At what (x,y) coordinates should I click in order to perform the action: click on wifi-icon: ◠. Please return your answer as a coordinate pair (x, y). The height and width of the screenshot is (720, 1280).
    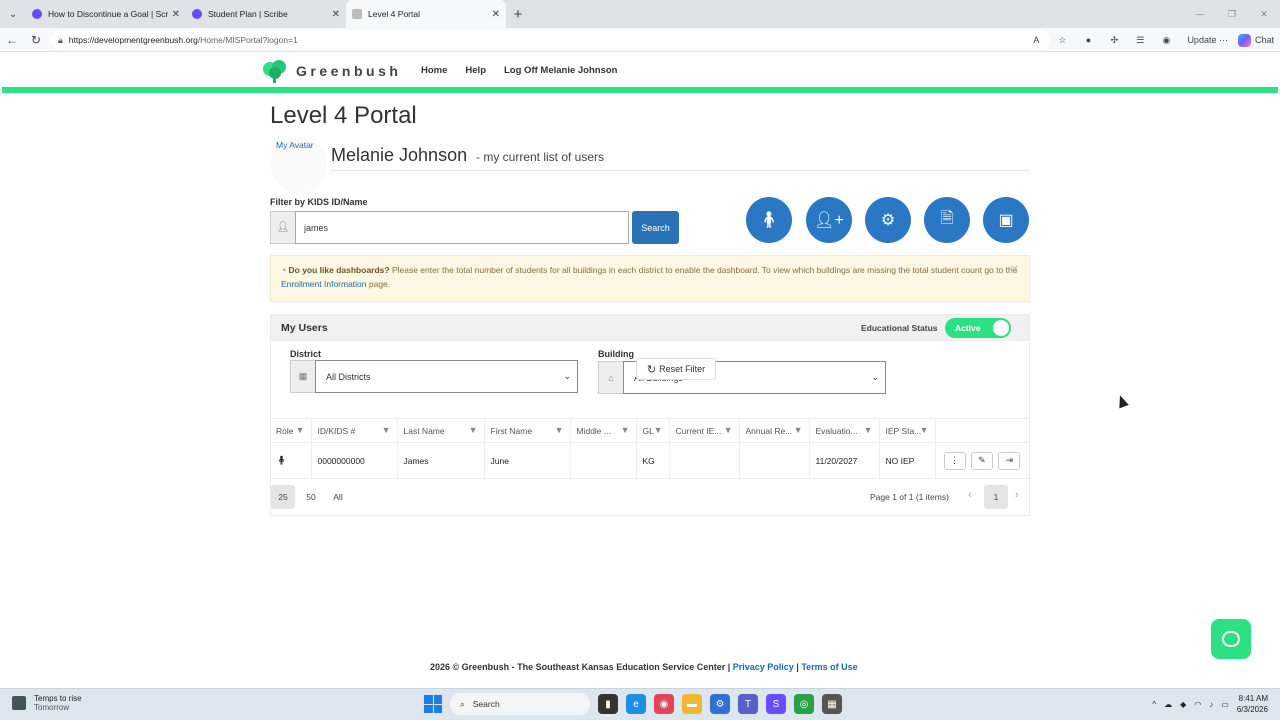
    Looking at the image, I should click on (1197, 704).